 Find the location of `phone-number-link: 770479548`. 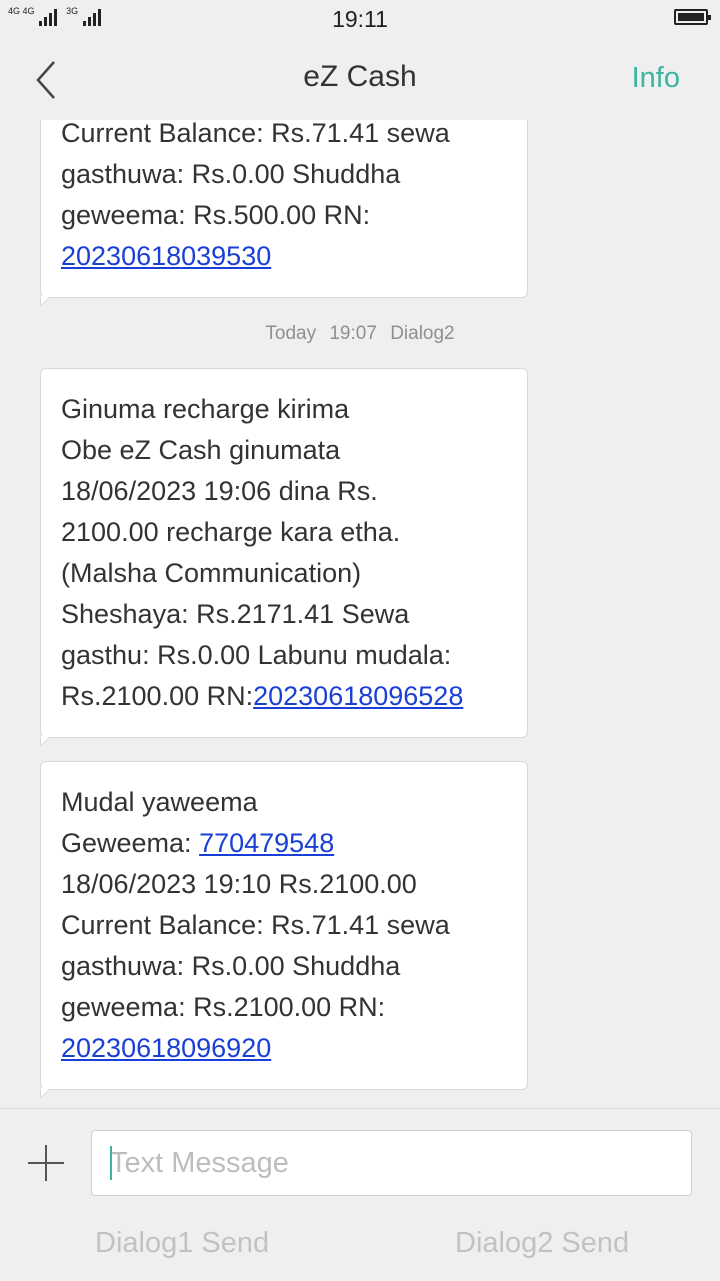

phone-number-link: 770479548 is located at coordinates (266, 843).